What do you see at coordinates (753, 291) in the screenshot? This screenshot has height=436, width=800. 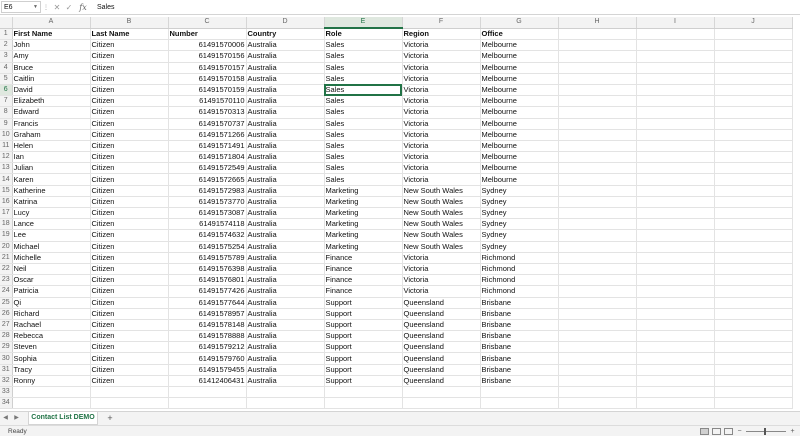 I see `cell-j24` at bounding box center [753, 291].